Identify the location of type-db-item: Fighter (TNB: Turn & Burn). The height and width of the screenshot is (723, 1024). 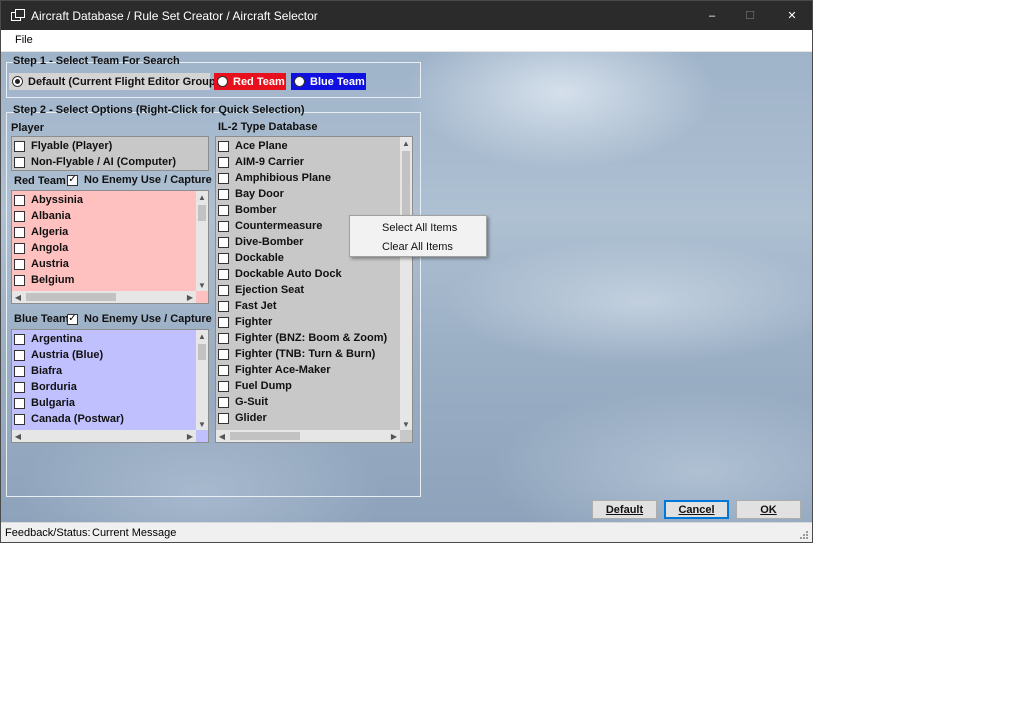
(314, 354).